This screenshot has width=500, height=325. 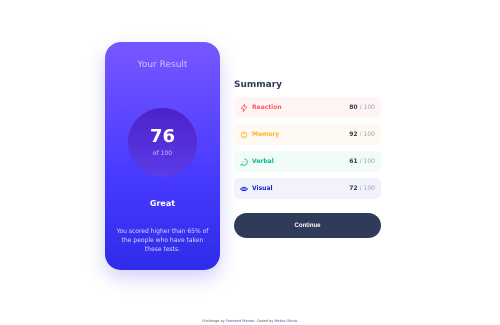 I want to click on score-circle: 76 of 100, so click(x=162, y=142).